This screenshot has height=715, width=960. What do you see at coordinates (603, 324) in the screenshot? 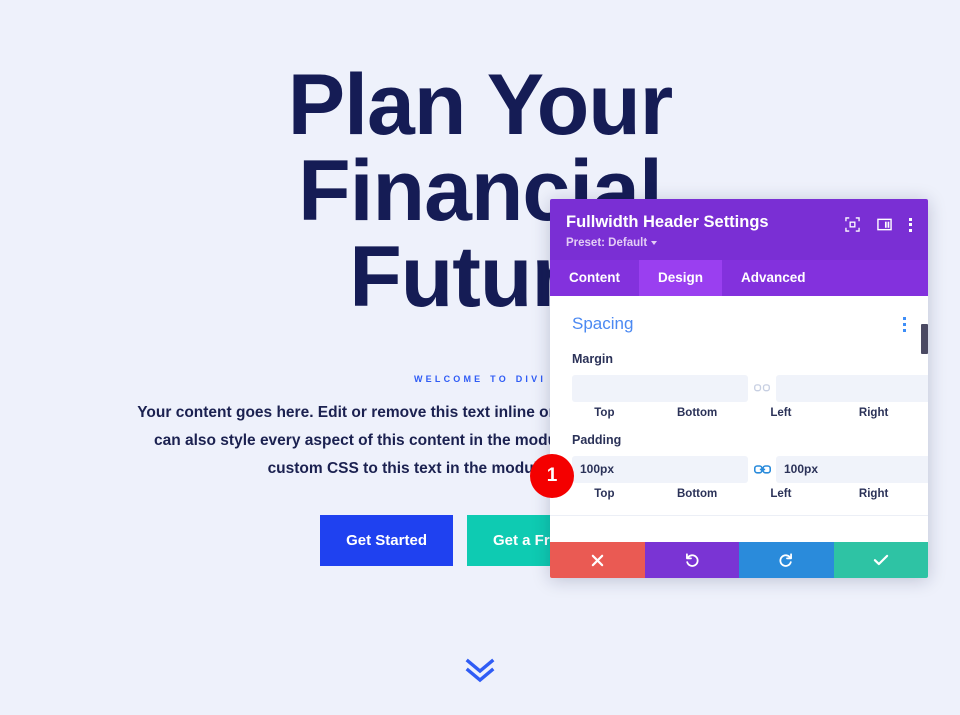
I see `section-title-spacing: Spacing` at bounding box center [603, 324].